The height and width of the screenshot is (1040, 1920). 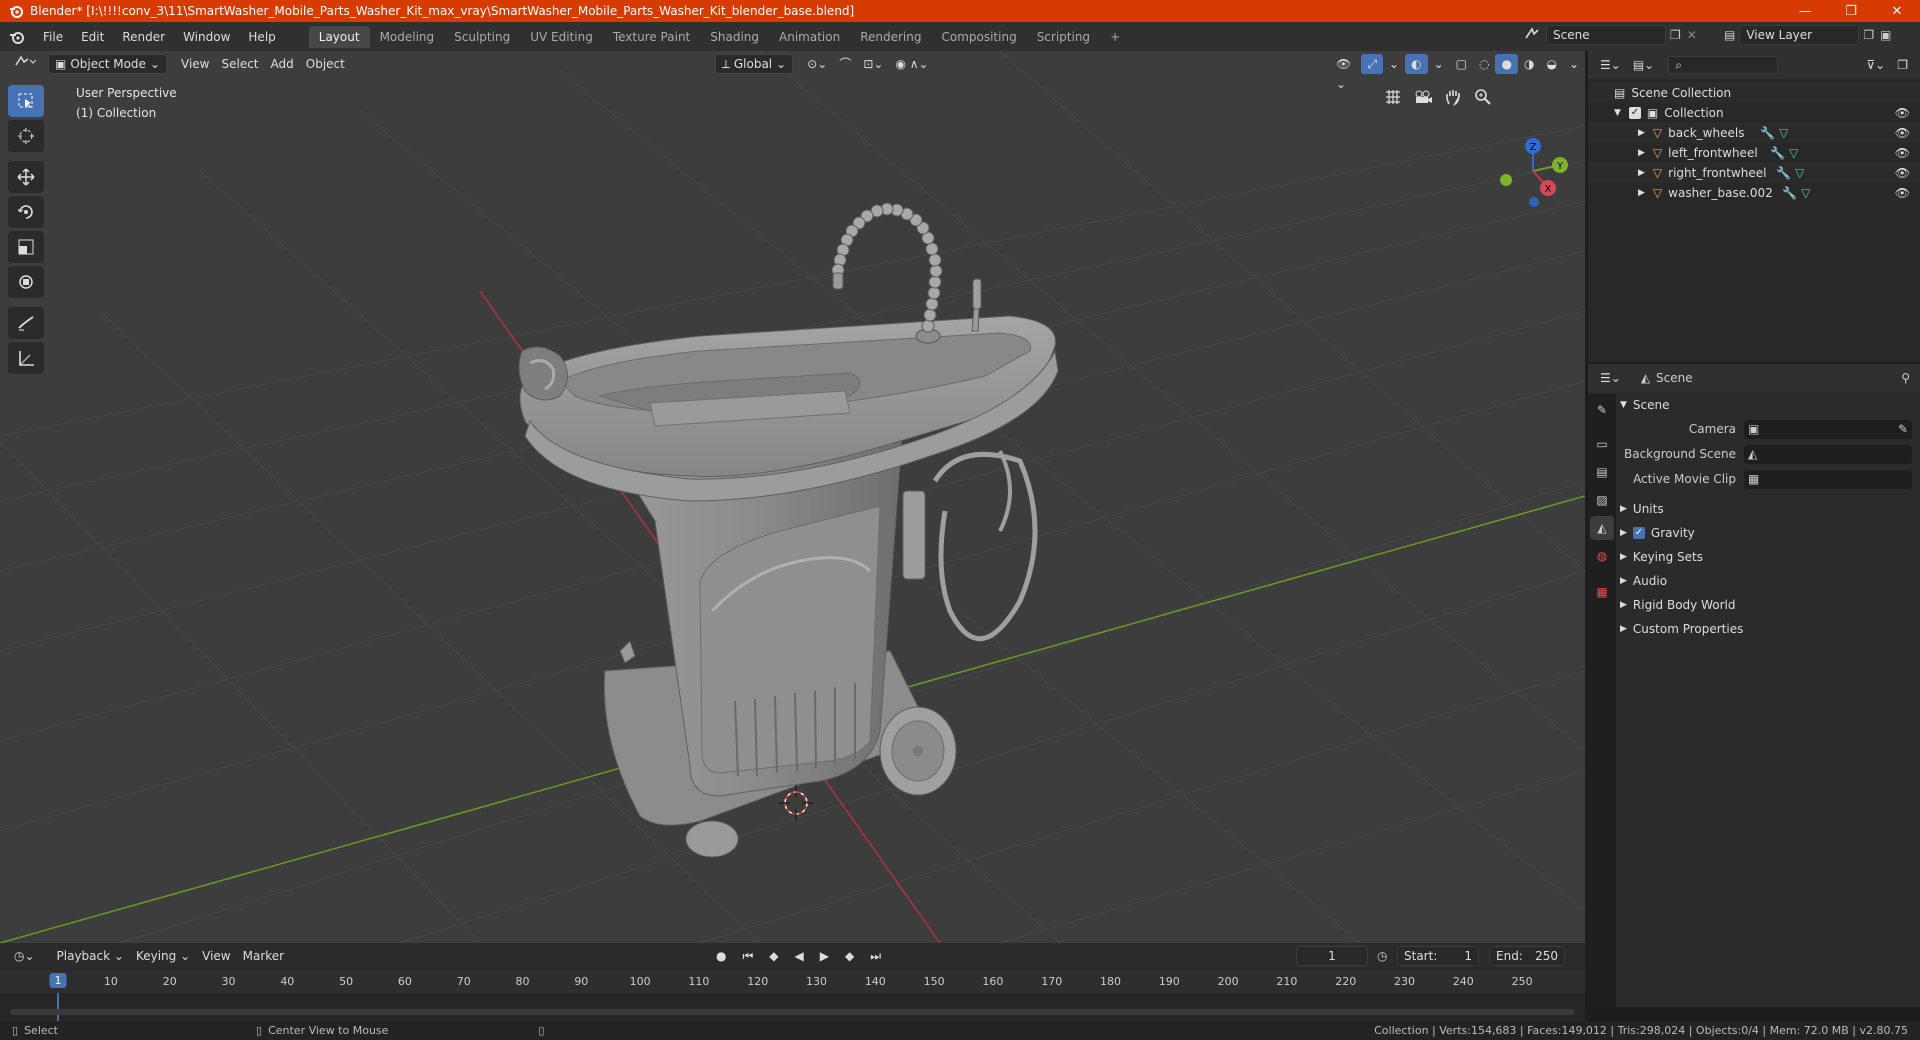 I want to click on cursor-tool-icon, so click(x=26, y=136).